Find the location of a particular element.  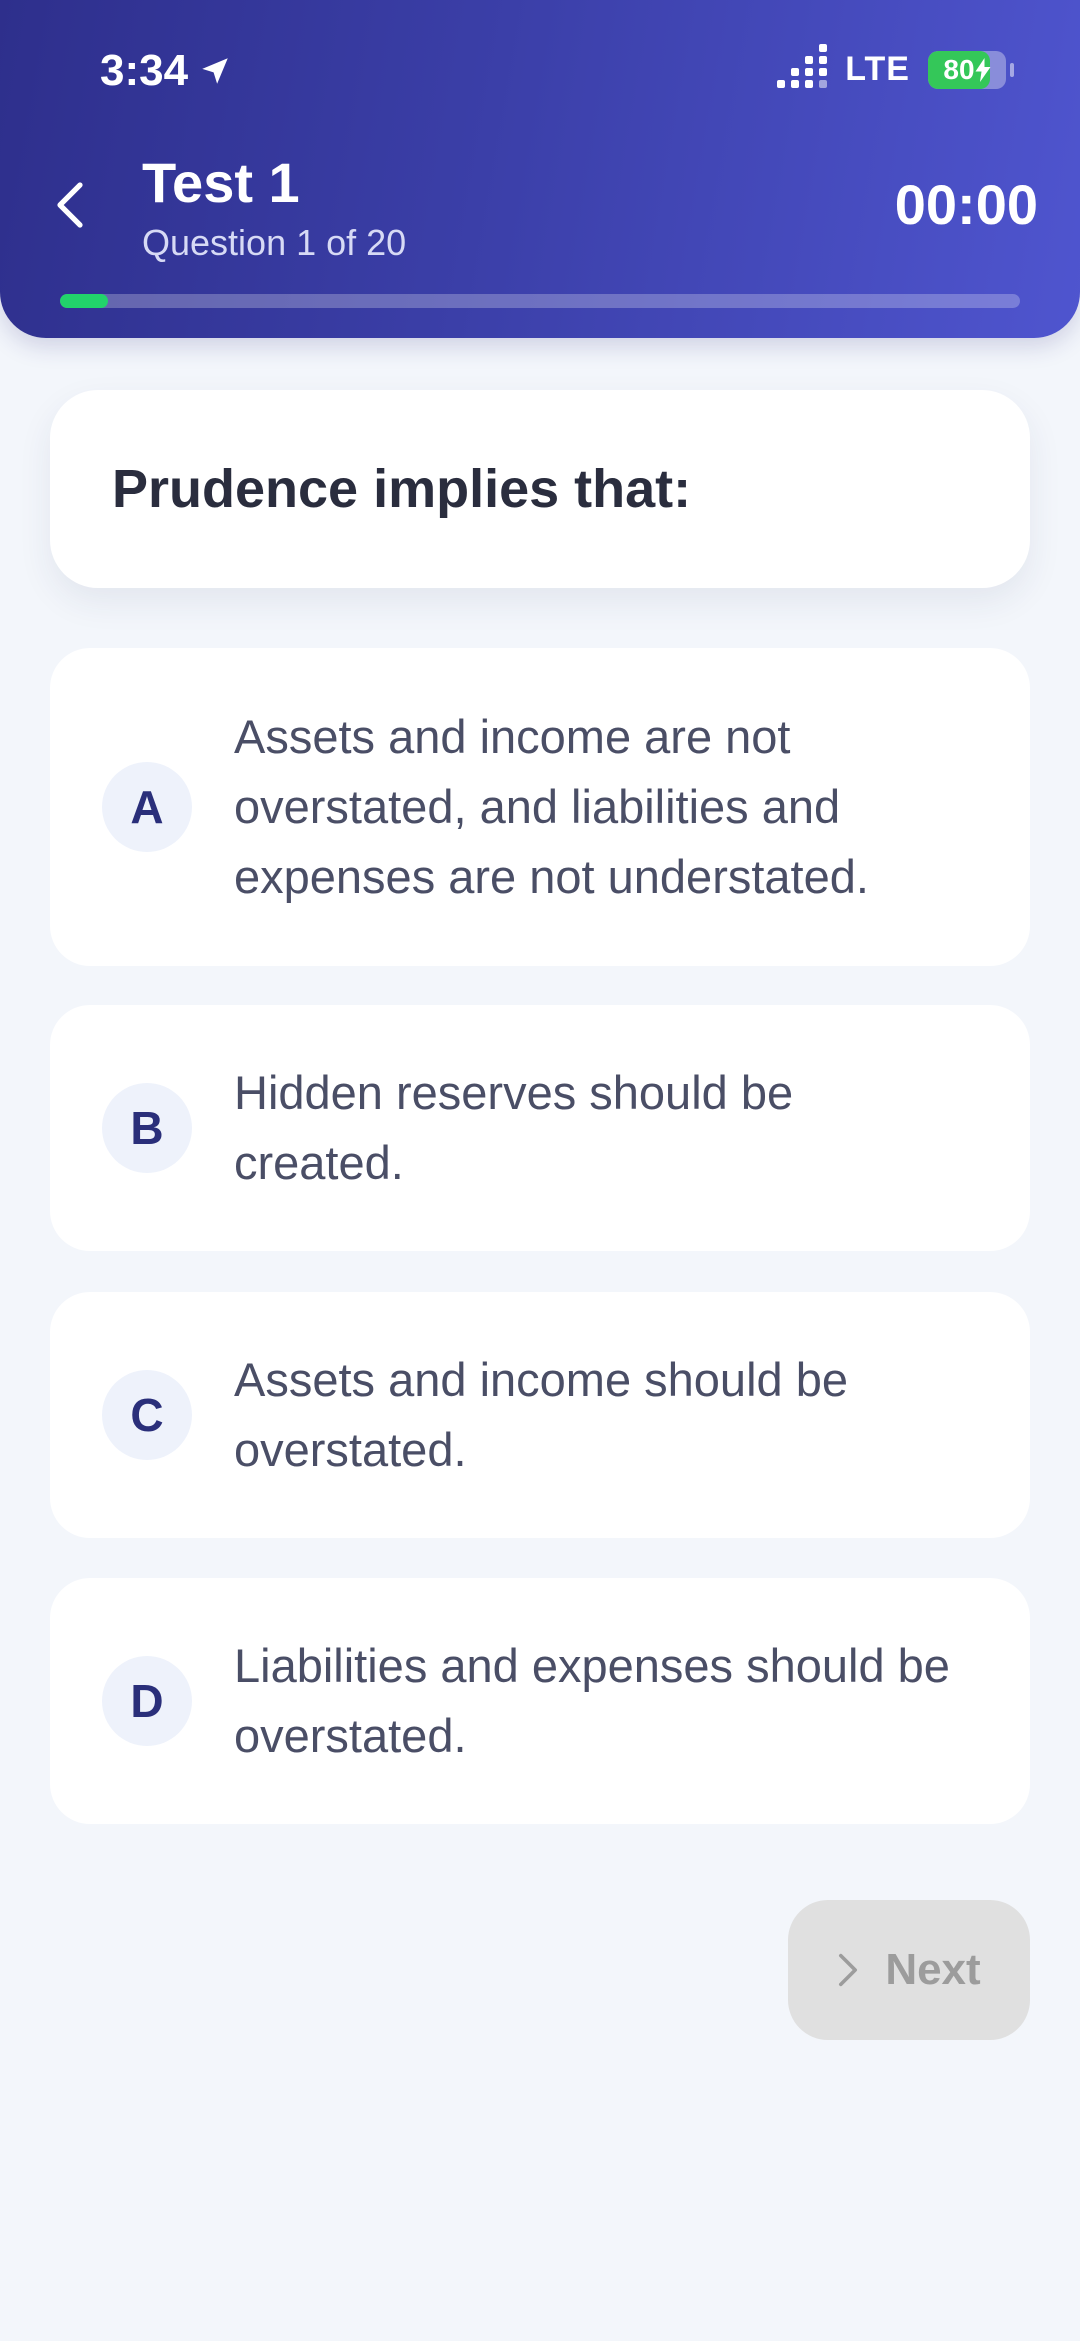

option-letter: C is located at coordinates (147, 1415).